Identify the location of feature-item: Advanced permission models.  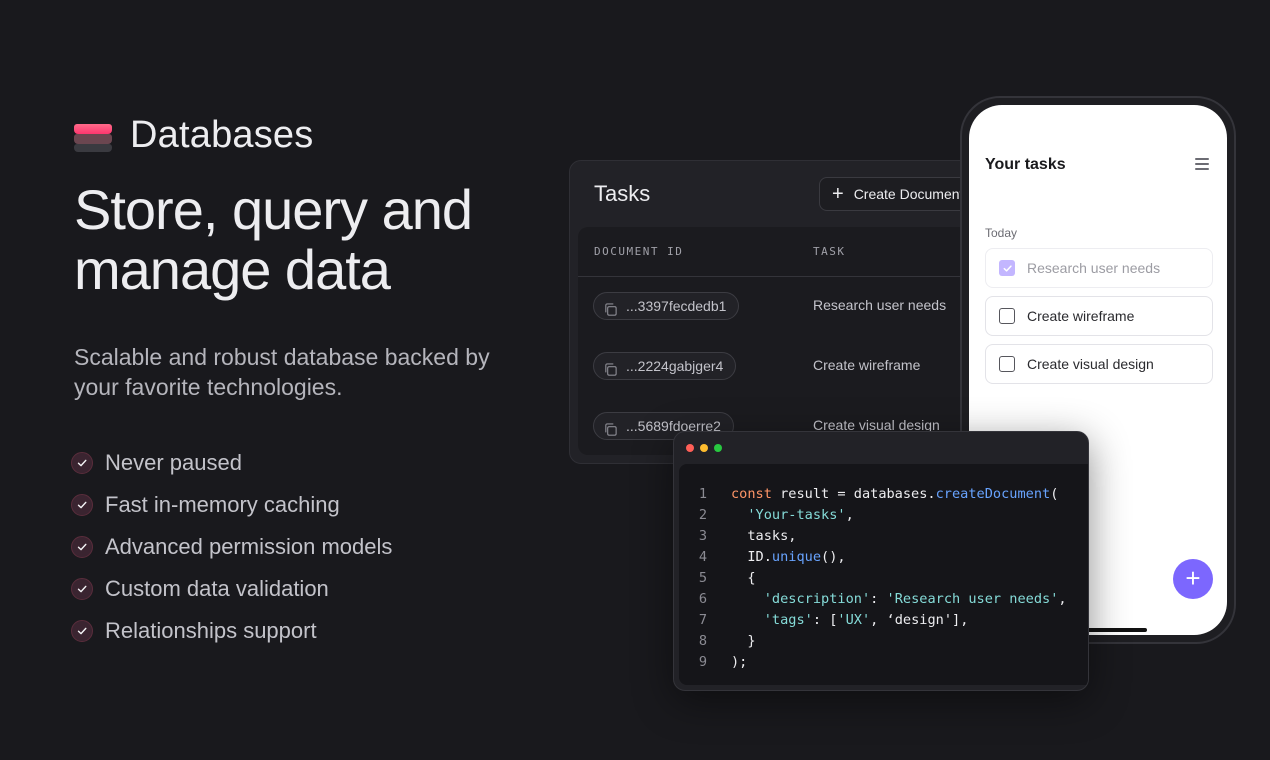
(312, 547).